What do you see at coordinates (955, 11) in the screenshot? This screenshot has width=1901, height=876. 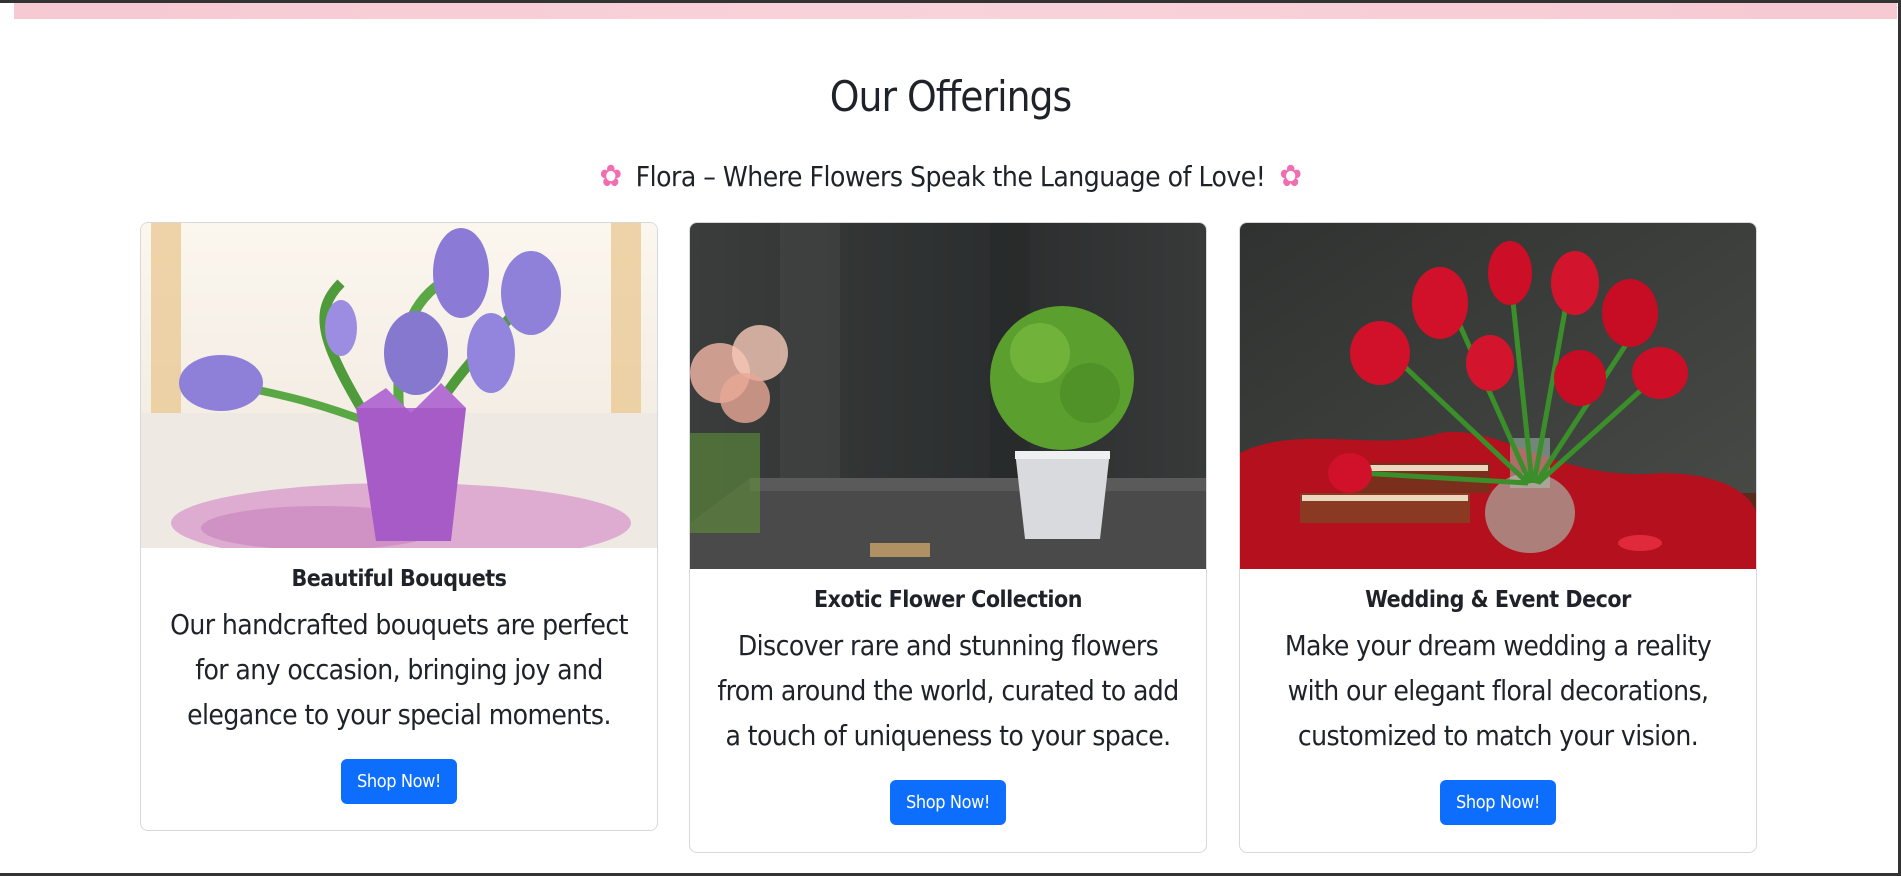 I see `header-band` at bounding box center [955, 11].